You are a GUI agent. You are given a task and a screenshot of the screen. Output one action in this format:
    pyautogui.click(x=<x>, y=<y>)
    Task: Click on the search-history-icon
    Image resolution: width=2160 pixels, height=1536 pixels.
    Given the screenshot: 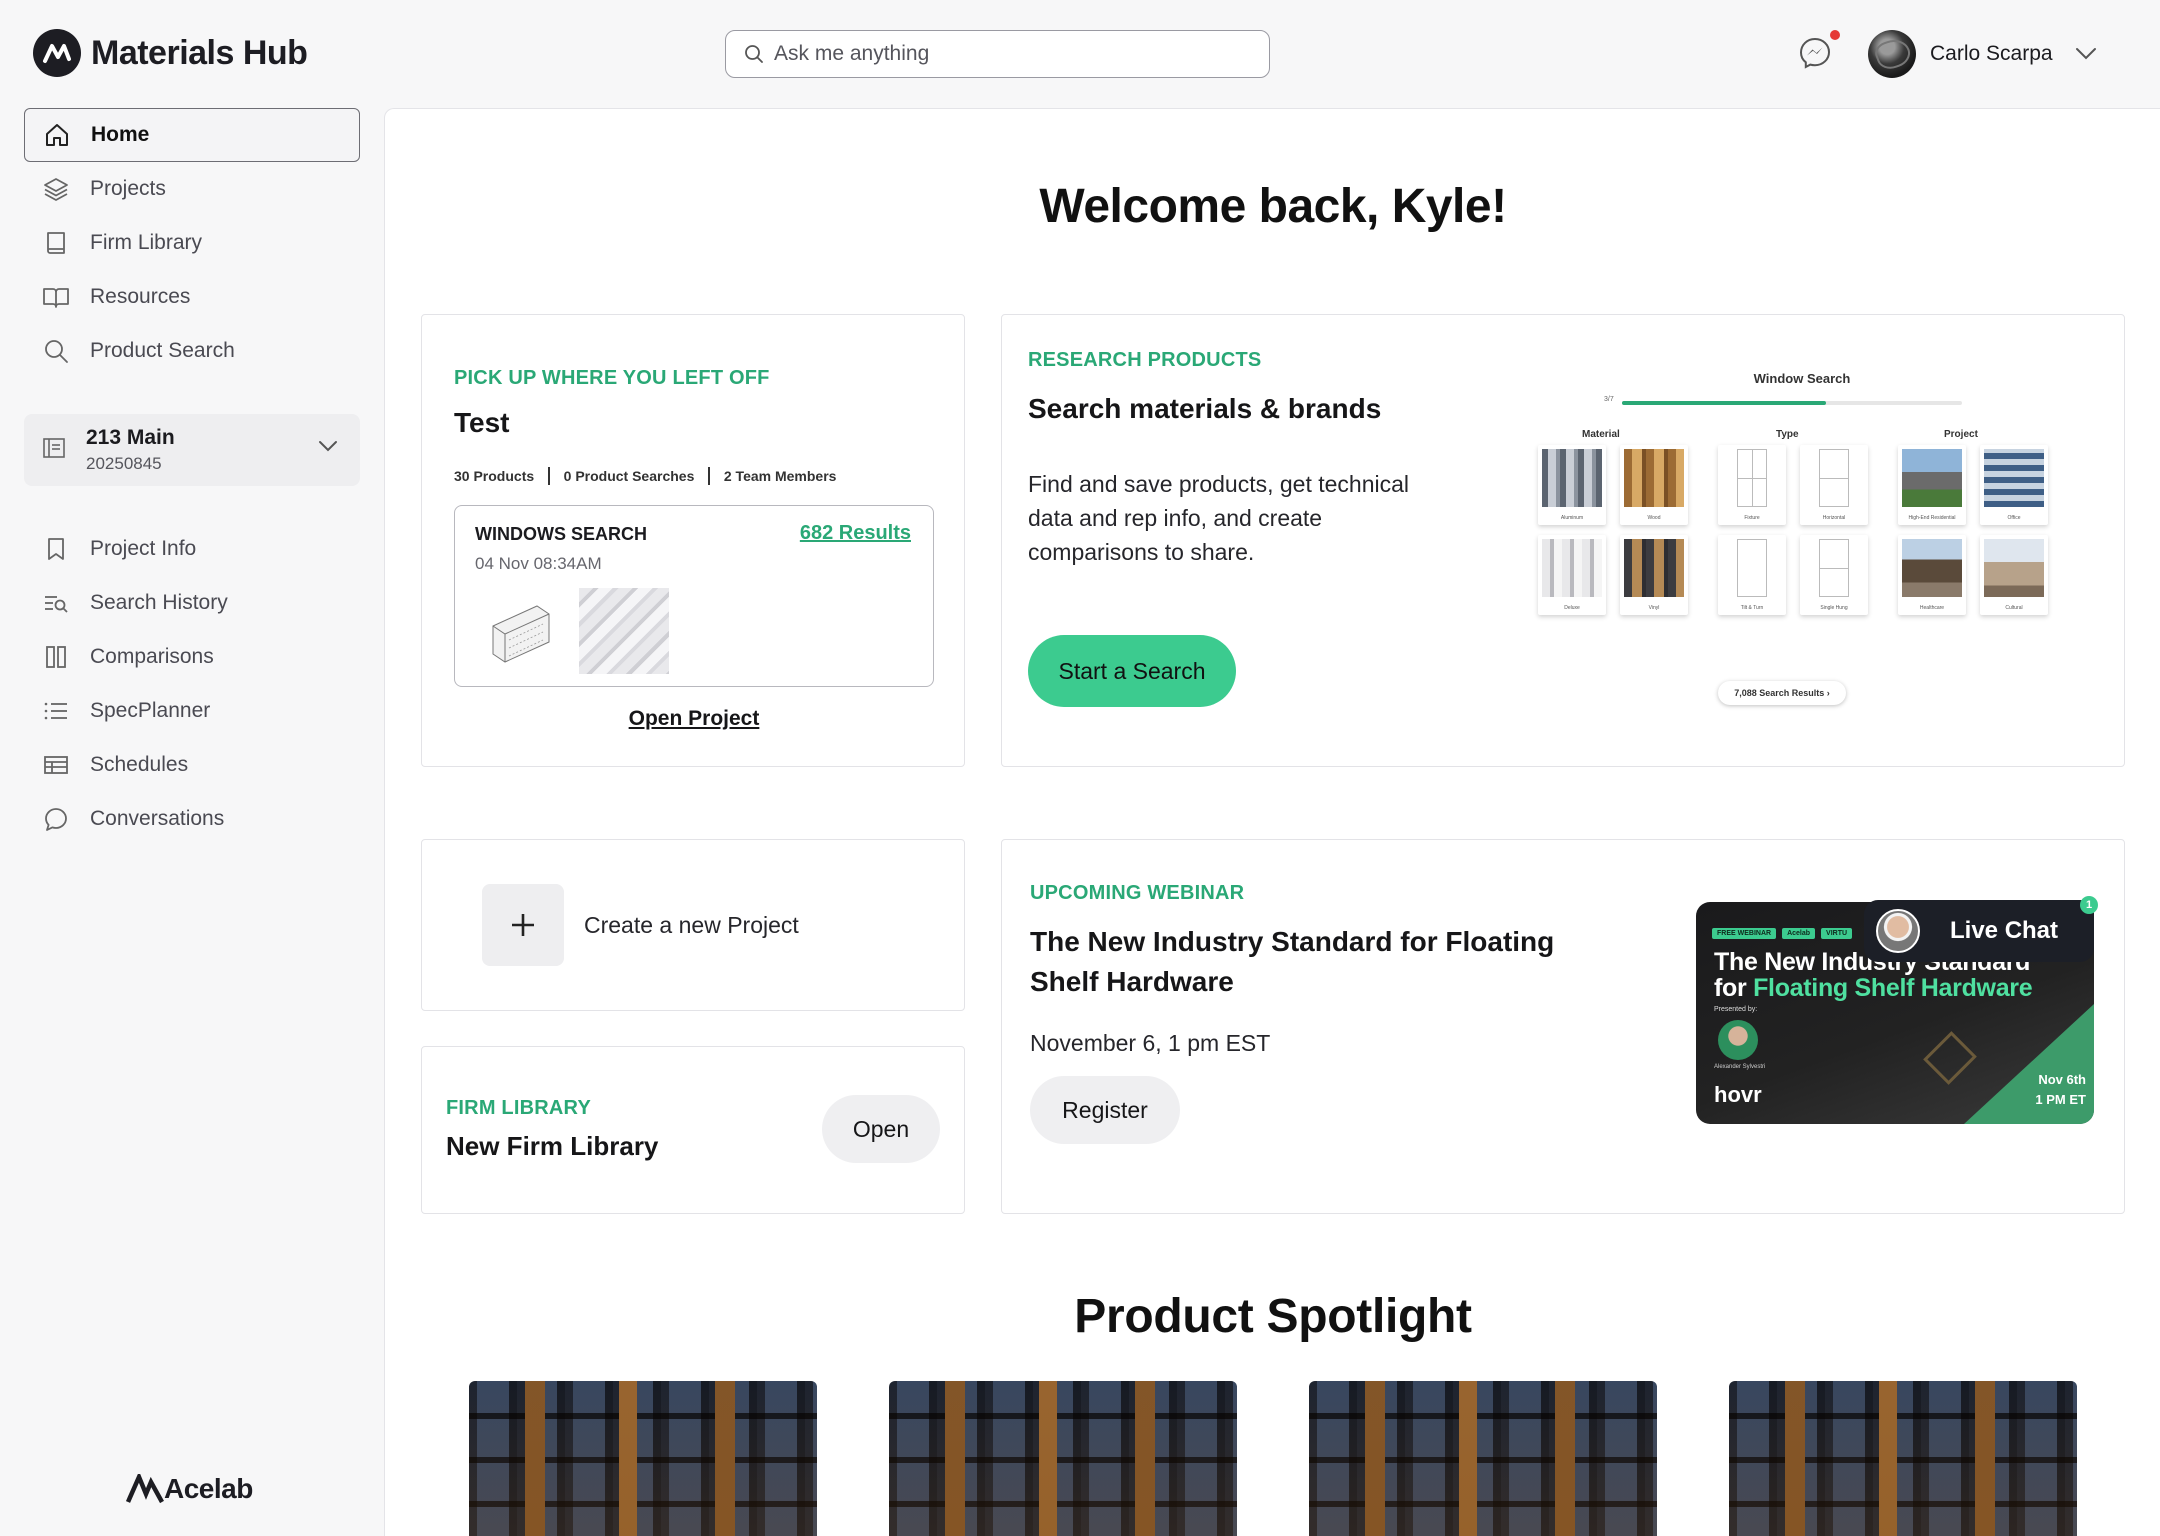 What is the action you would take?
    pyautogui.click(x=56, y=603)
    